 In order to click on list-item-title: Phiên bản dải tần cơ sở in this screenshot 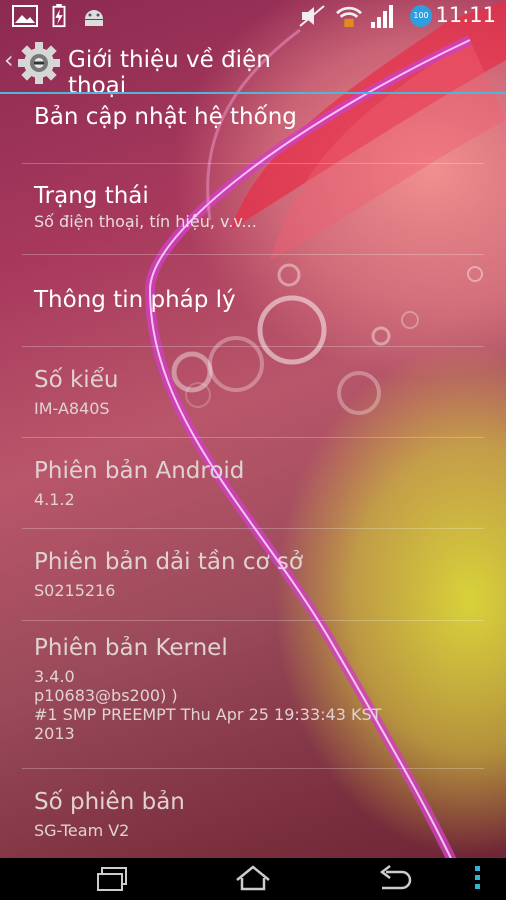, I will do `click(168, 562)`.